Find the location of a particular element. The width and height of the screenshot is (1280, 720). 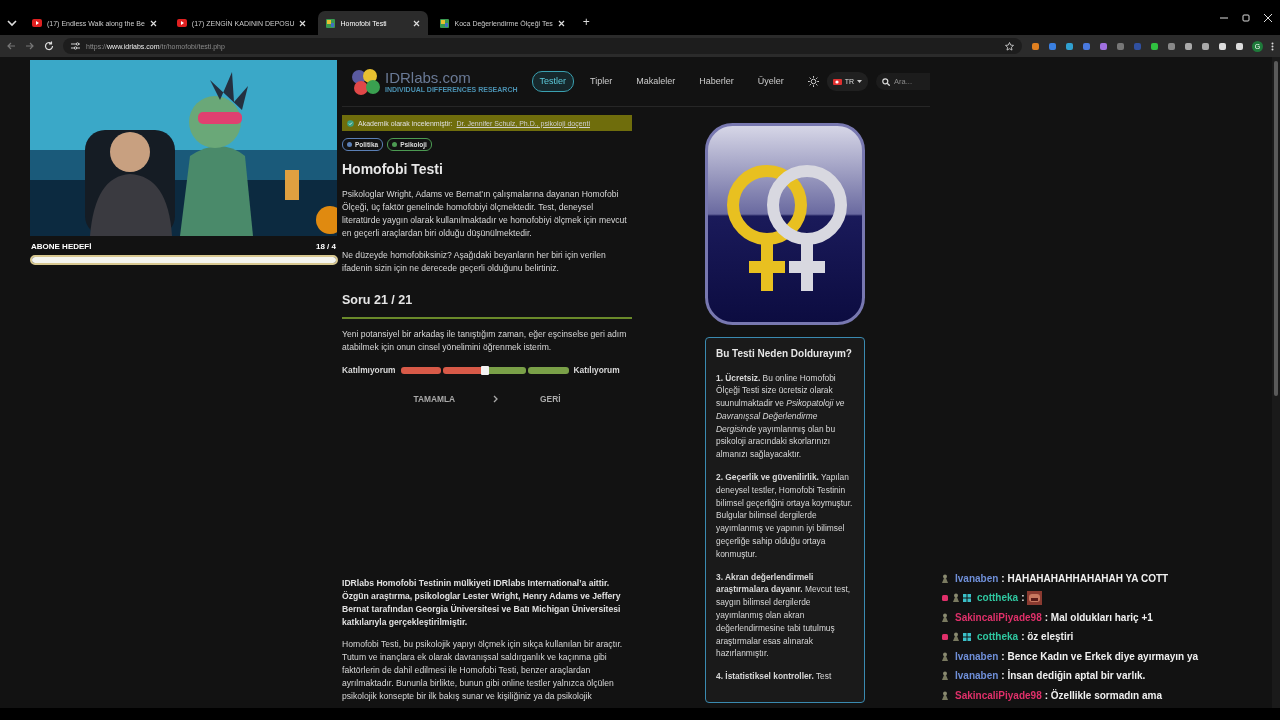

theme-toggle-icon is located at coordinates (813, 81).